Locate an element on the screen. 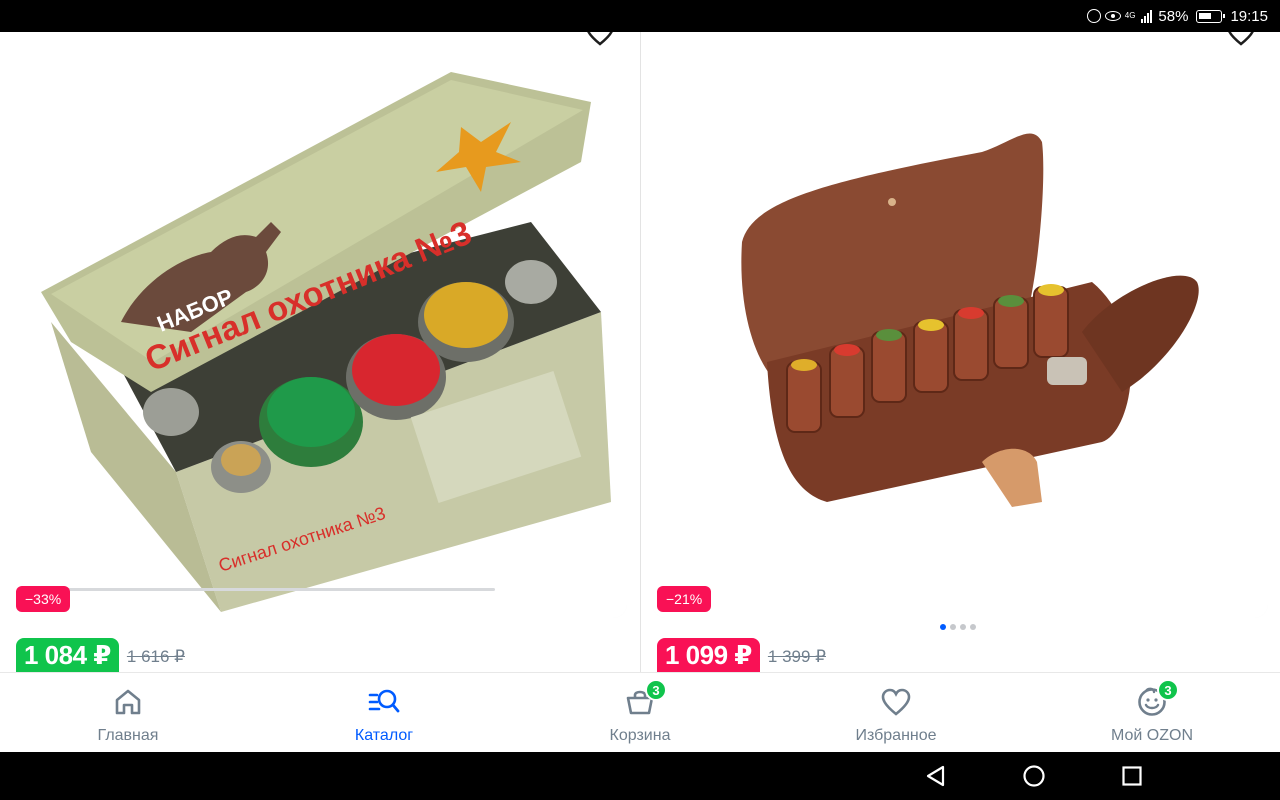 The width and height of the screenshot is (1280, 800). back-triangle-icon is located at coordinates (936, 776).